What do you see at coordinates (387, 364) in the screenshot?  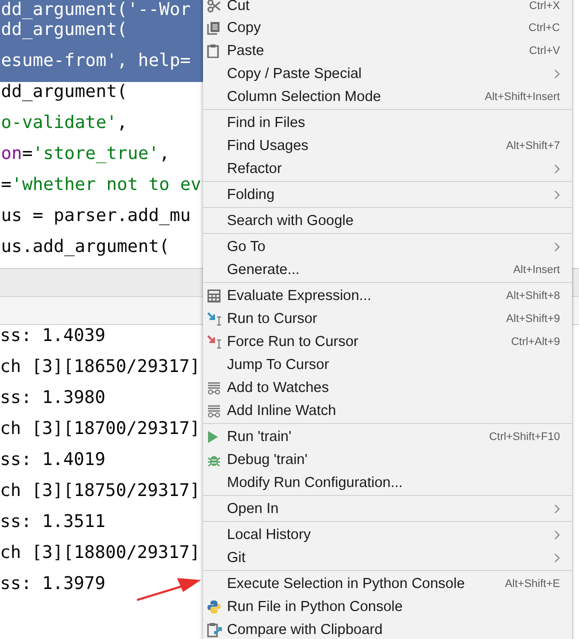 I see `menu-item: Jump To Cursor` at bounding box center [387, 364].